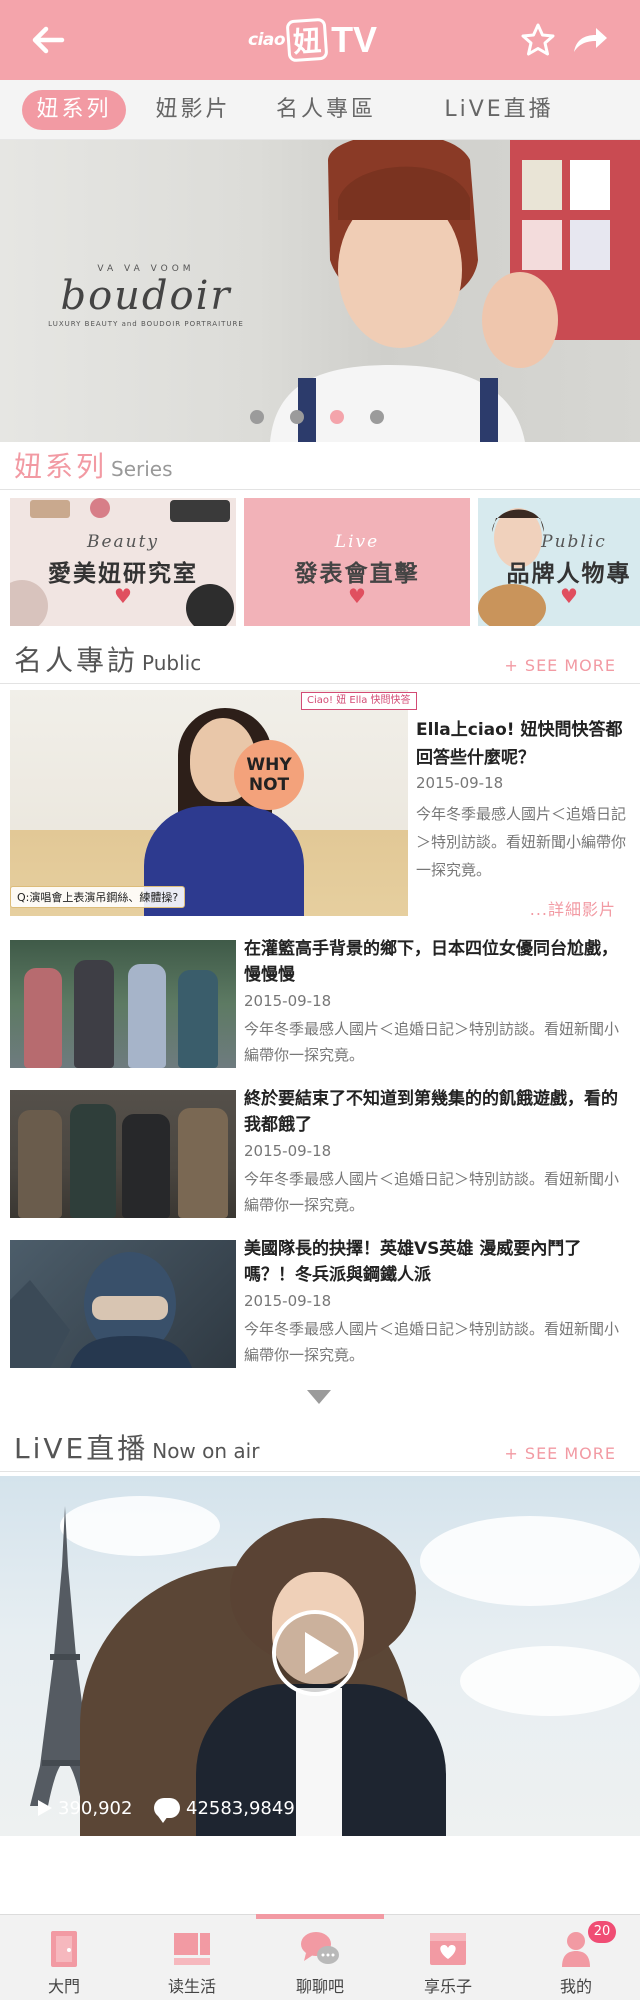  I want to click on nav-label: 享乐子, so click(447, 1986).